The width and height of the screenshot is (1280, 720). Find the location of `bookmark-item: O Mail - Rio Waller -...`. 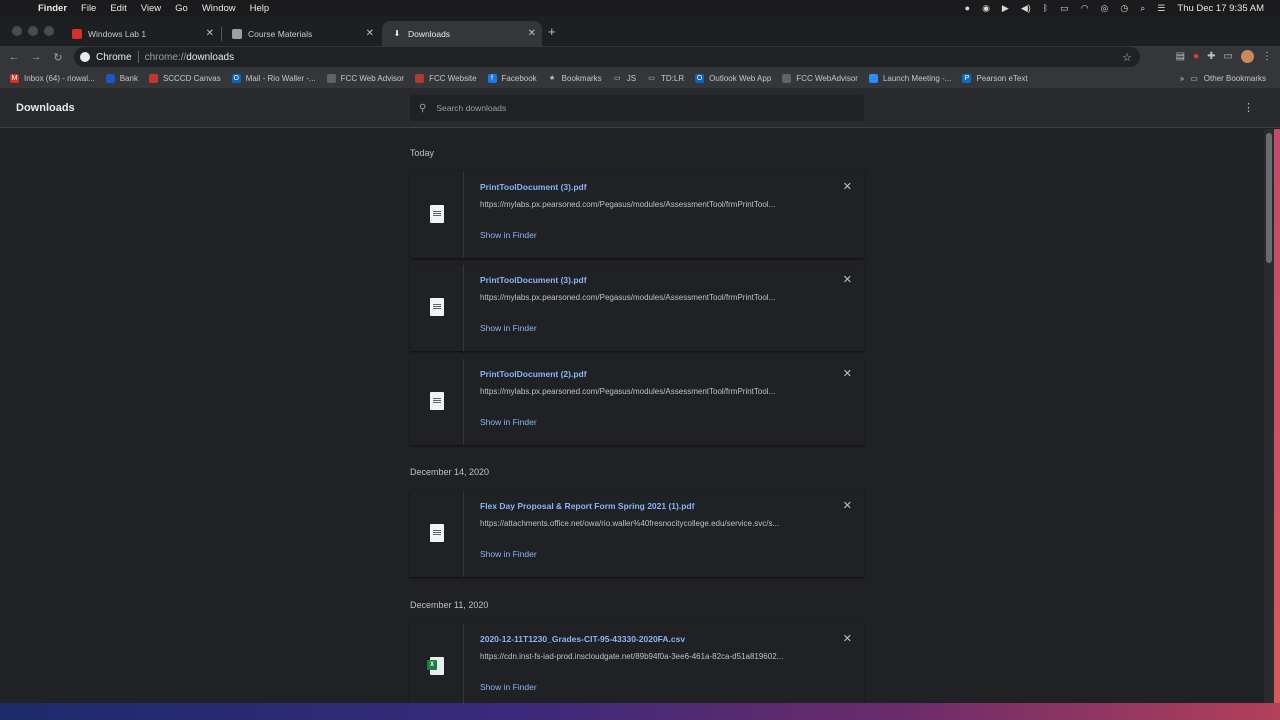

bookmark-item: O Mail - Rio Waller -... is located at coordinates (273, 78).